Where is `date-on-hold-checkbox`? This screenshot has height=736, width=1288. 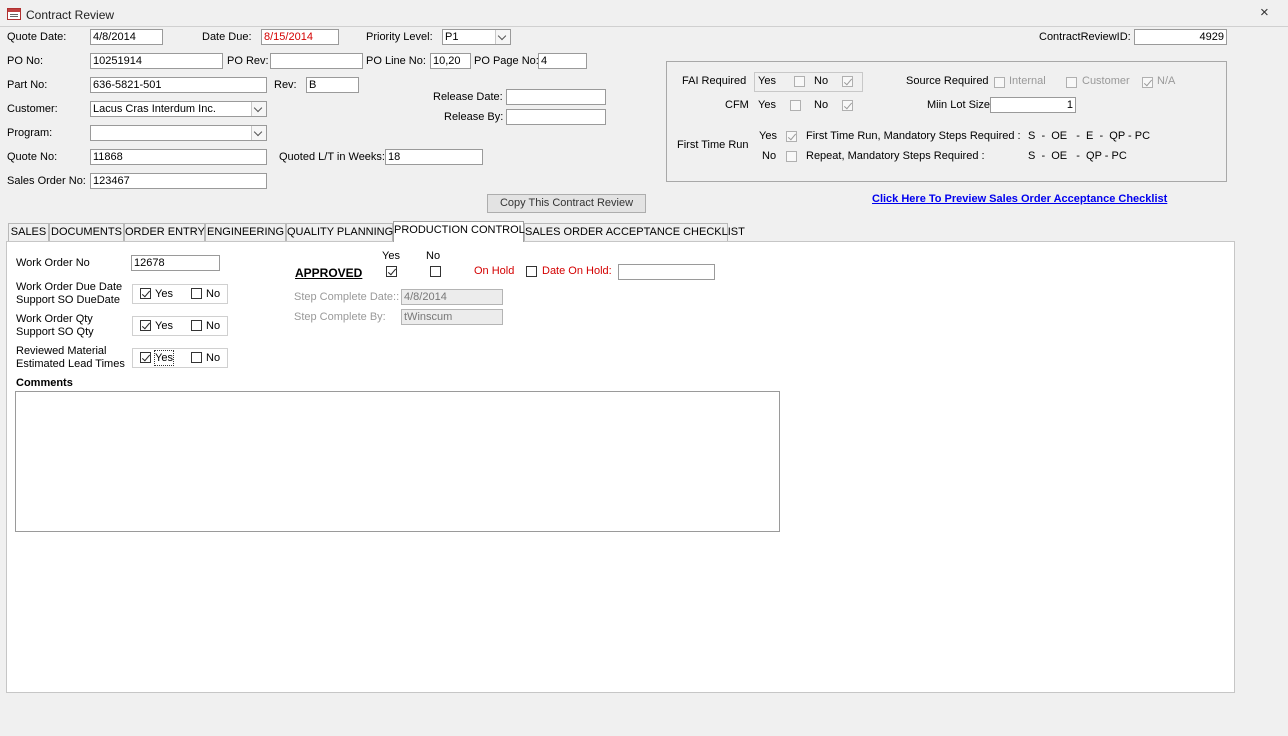 date-on-hold-checkbox is located at coordinates (531, 271).